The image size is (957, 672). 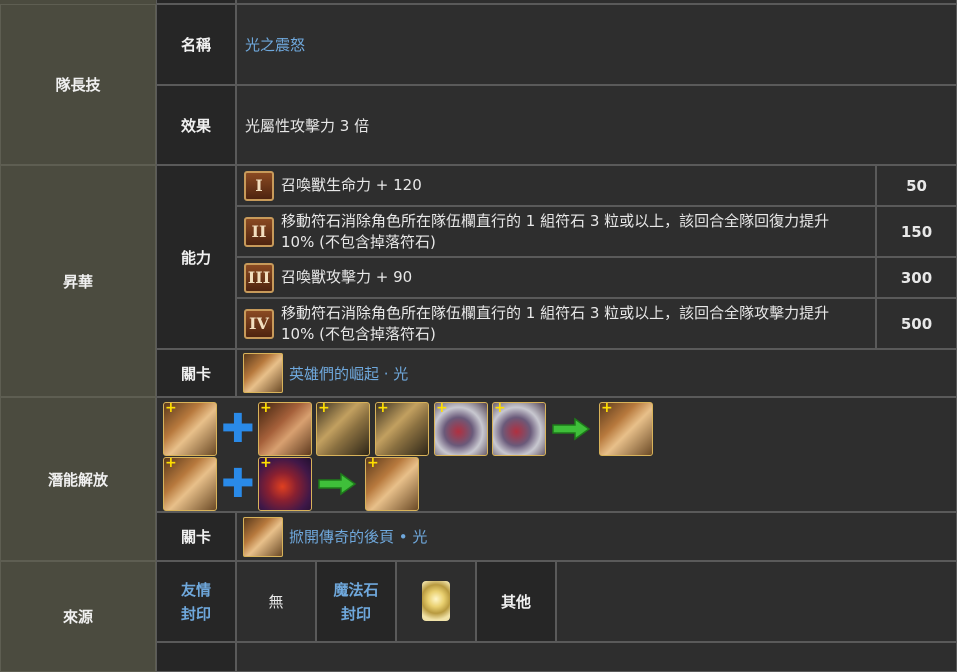 What do you see at coordinates (307, 125) in the screenshot?
I see `leader-skill-effect-text: 光屬性攻擊力 3 倍` at bounding box center [307, 125].